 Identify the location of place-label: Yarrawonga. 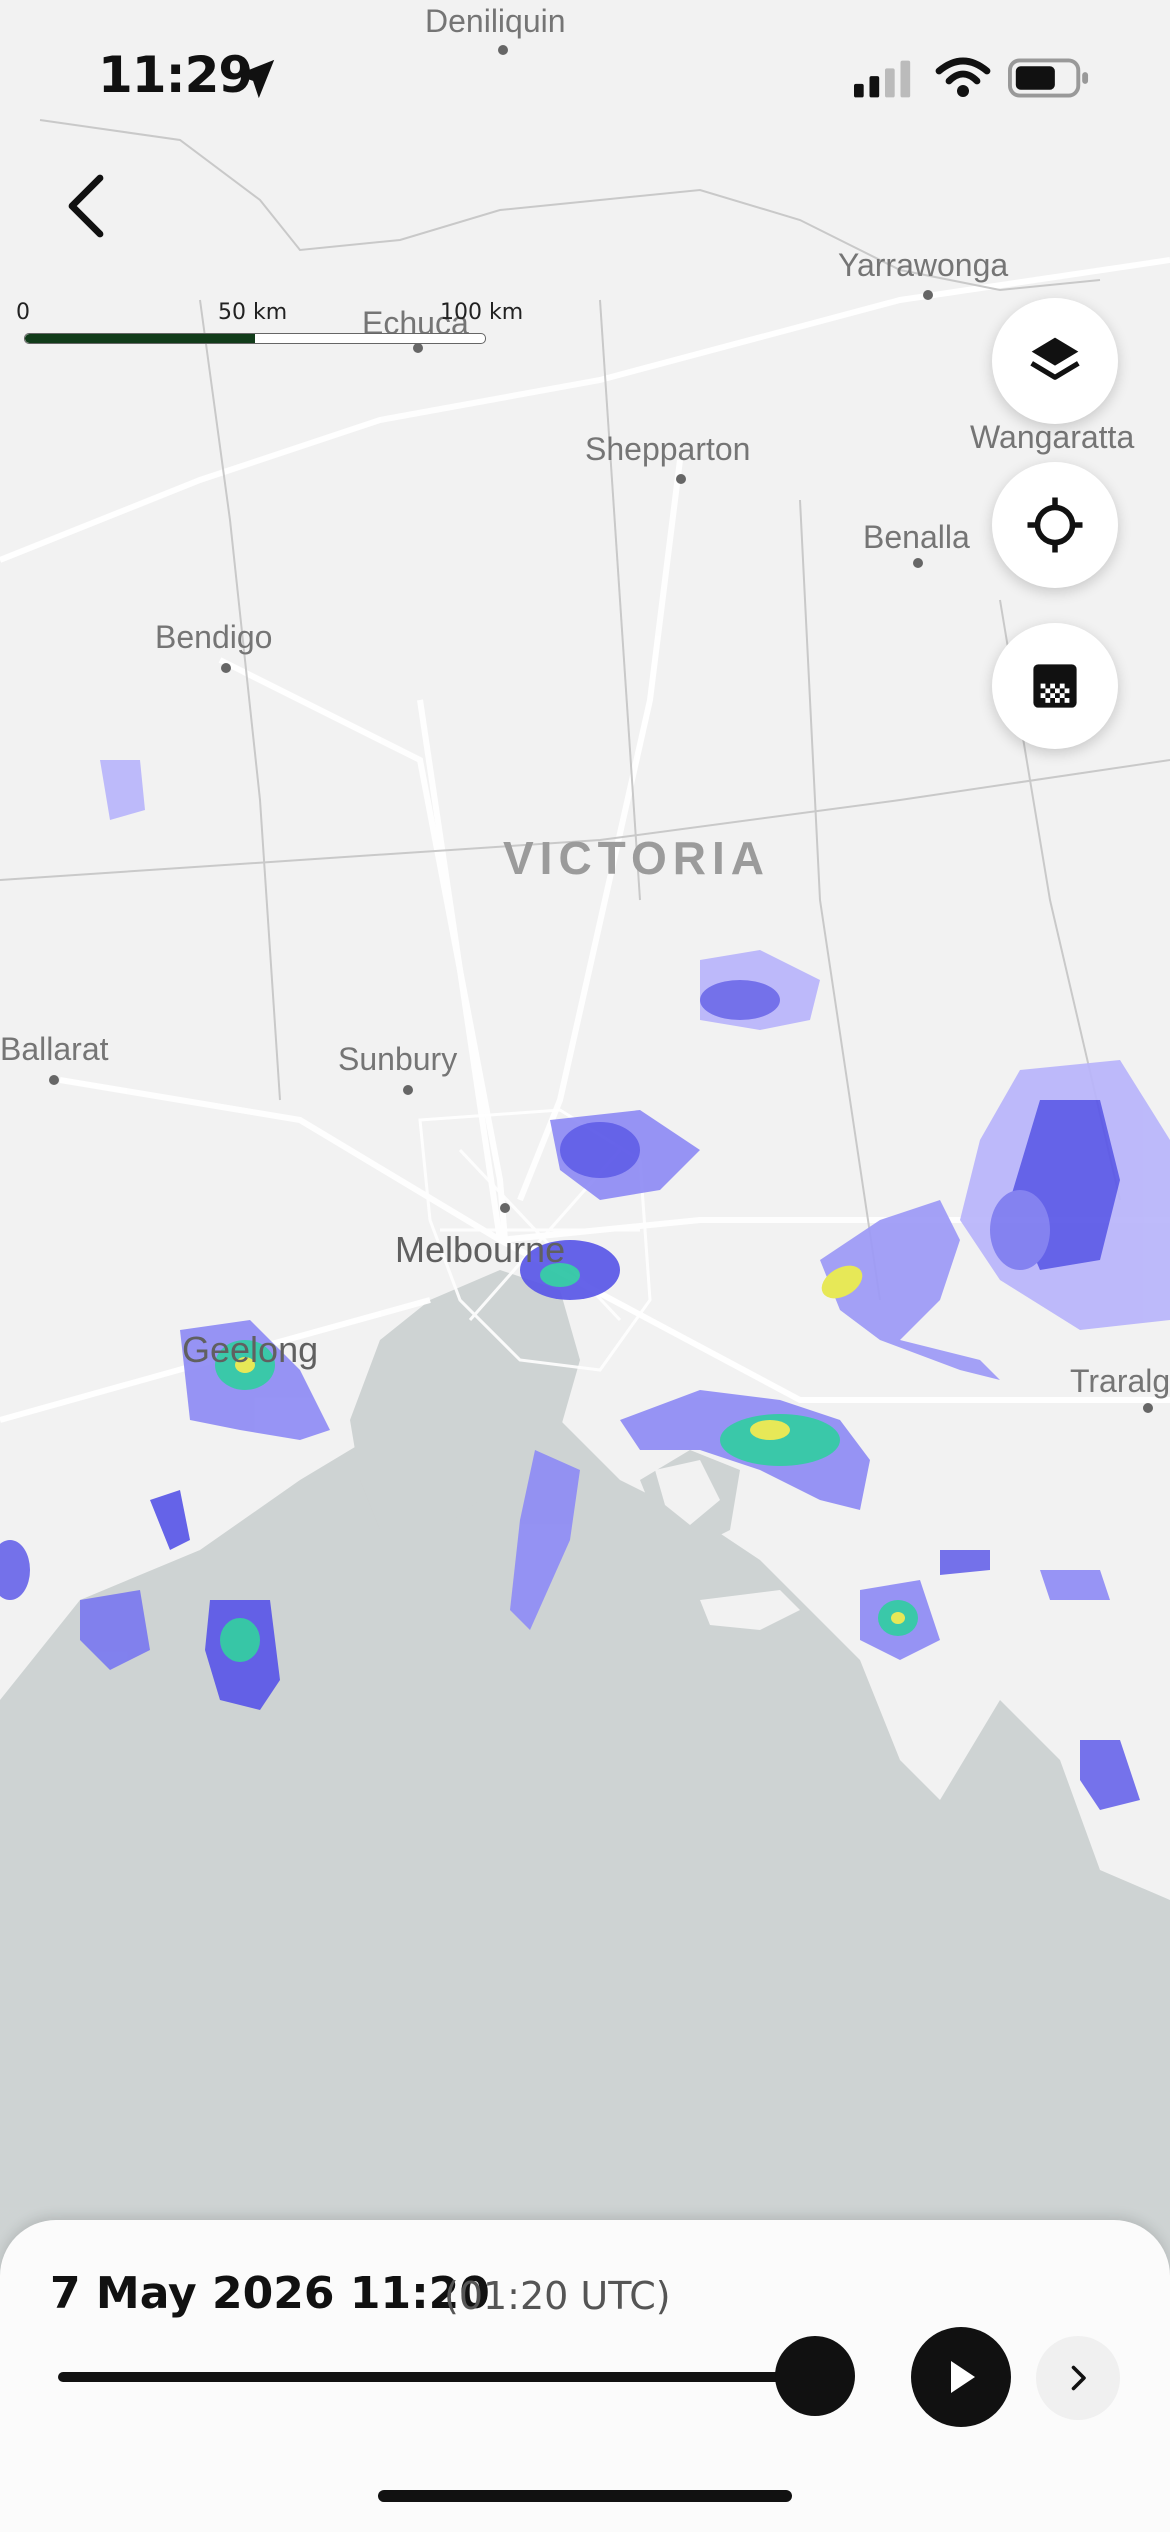
(923, 265).